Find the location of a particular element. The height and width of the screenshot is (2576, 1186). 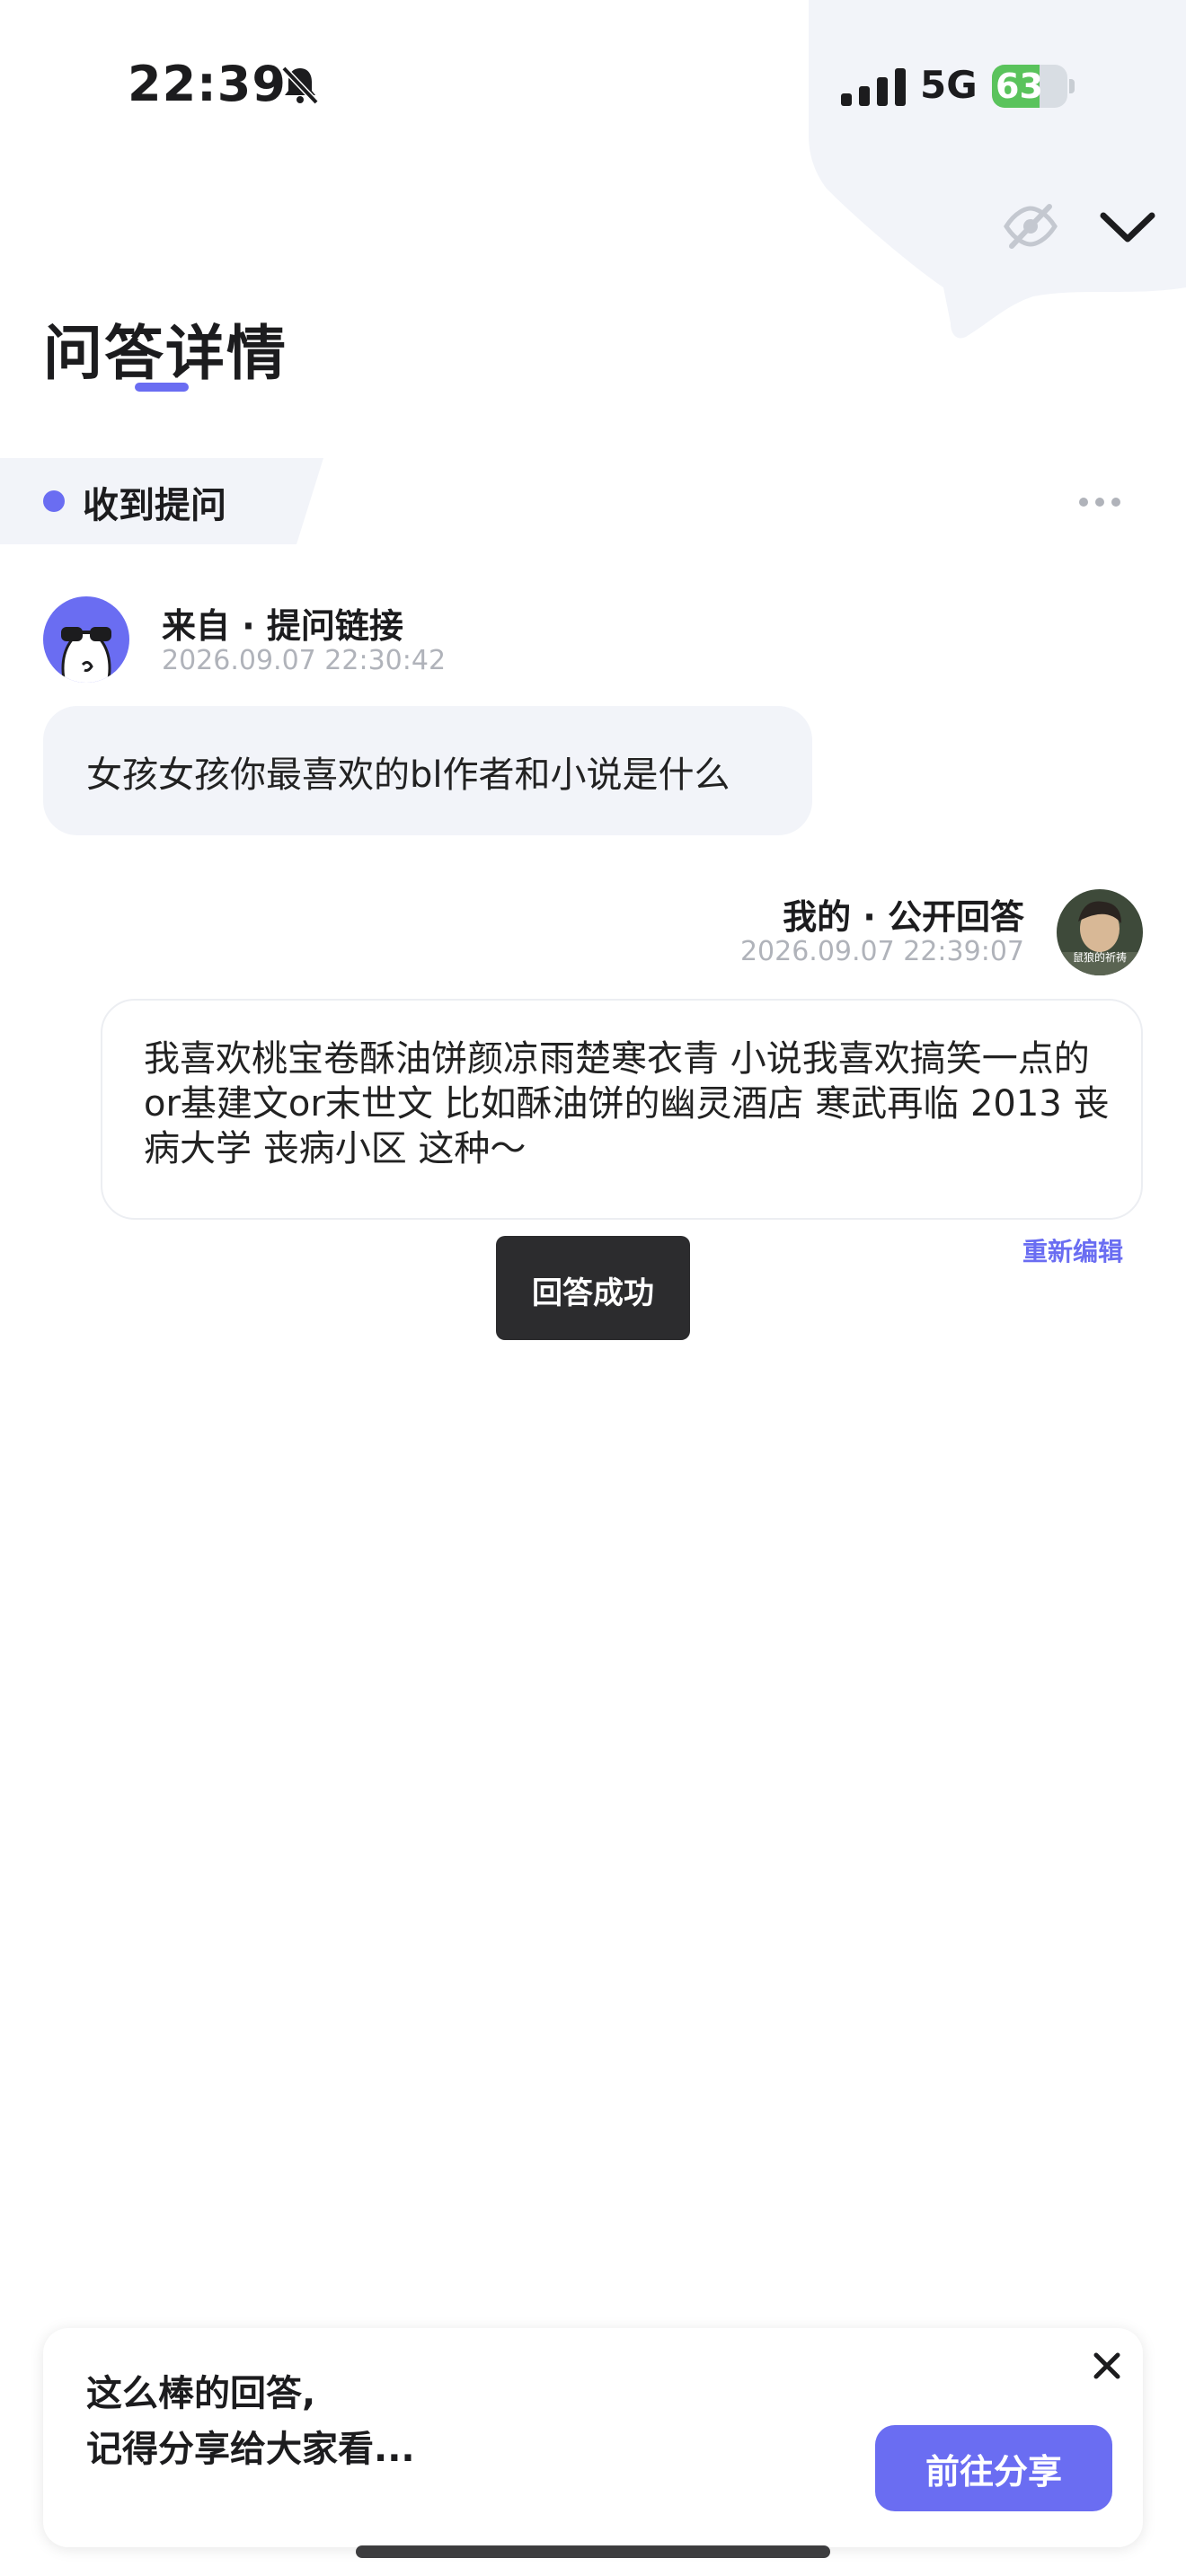

reedit-link: 重新编辑 is located at coordinates (1055, 1250).